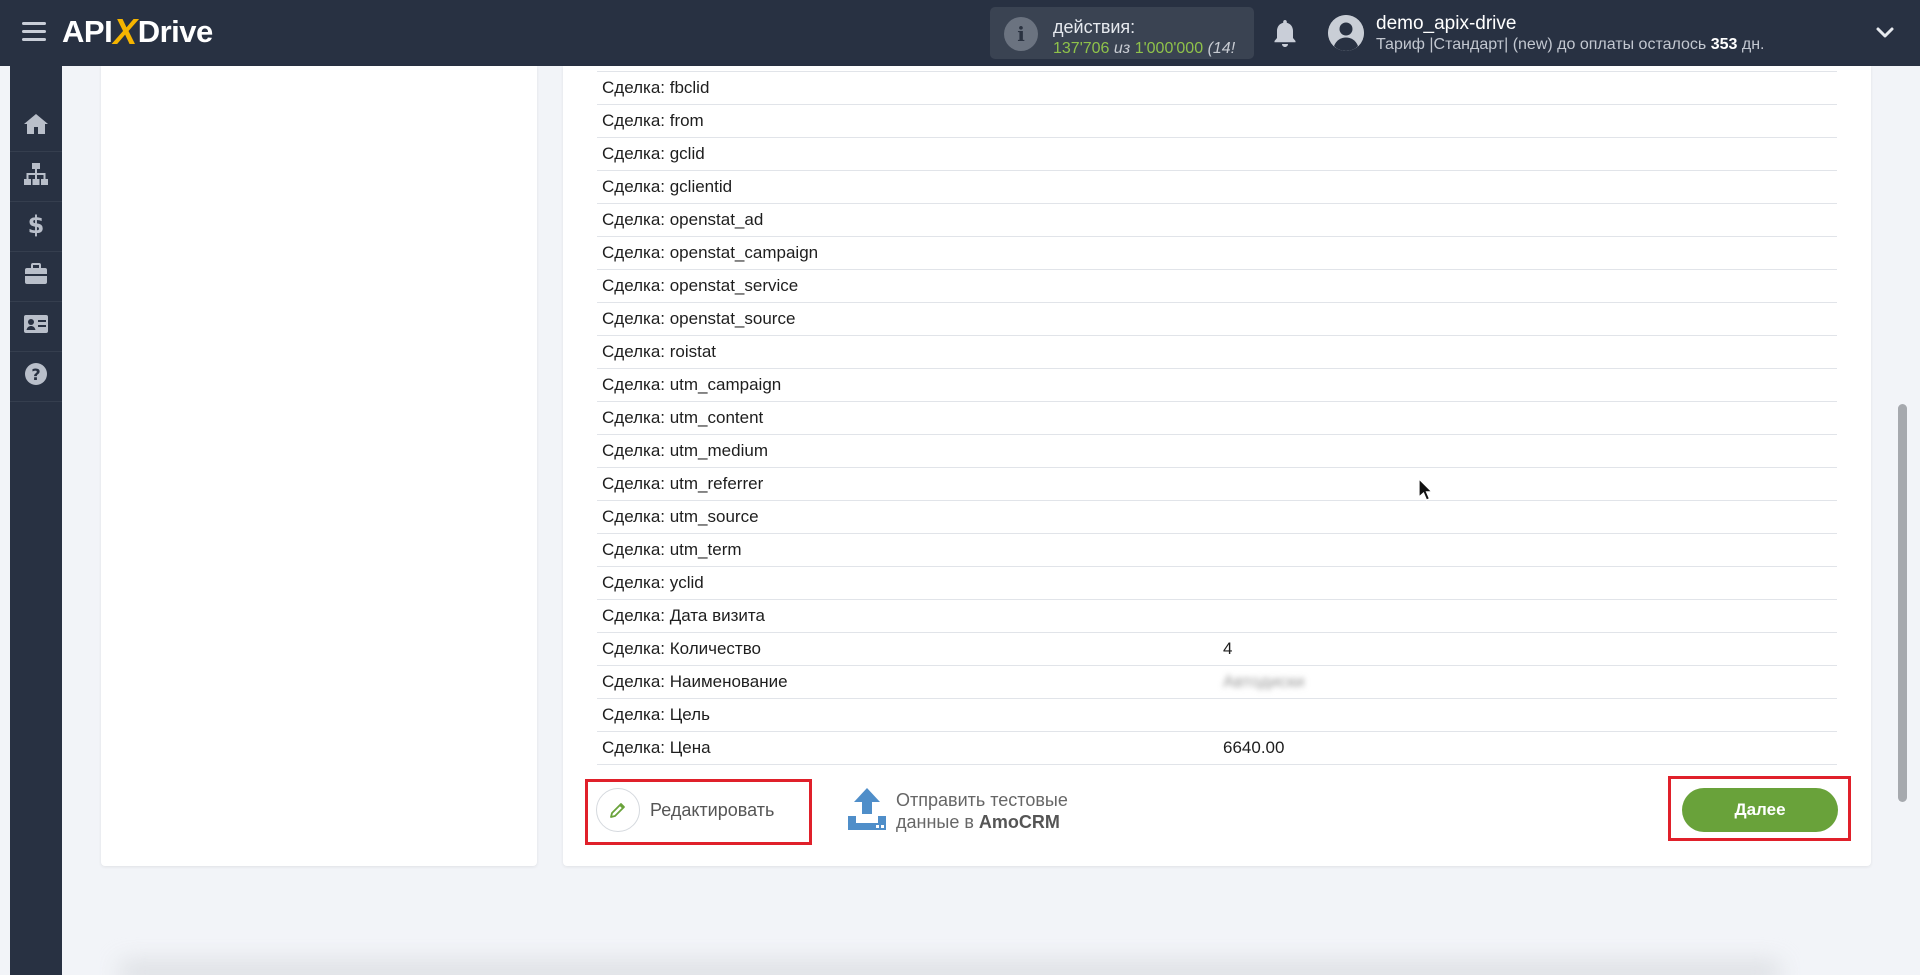  I want to click on table-row: Сделка: gclientid, so click(1217, 187).